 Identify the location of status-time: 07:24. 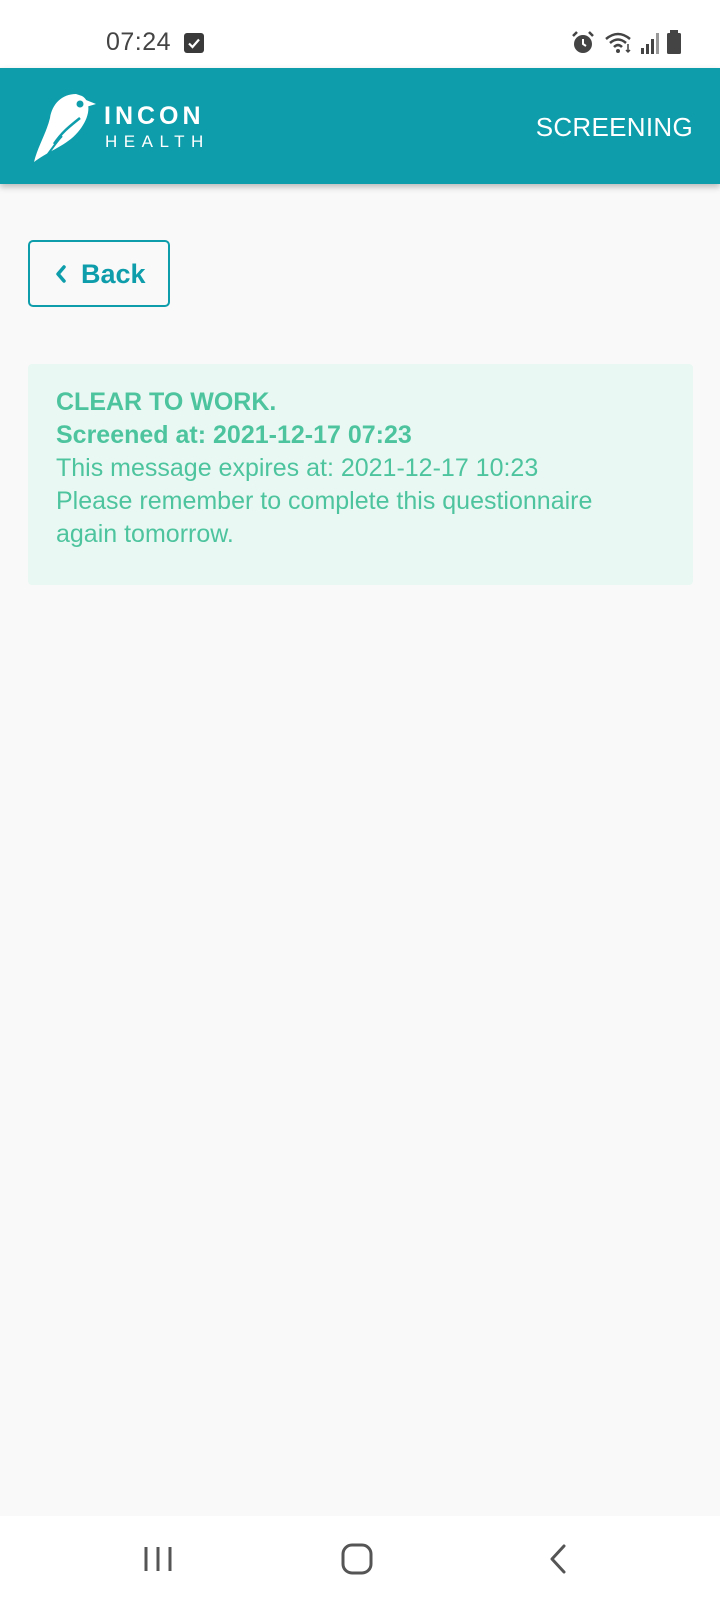
(139, 42).